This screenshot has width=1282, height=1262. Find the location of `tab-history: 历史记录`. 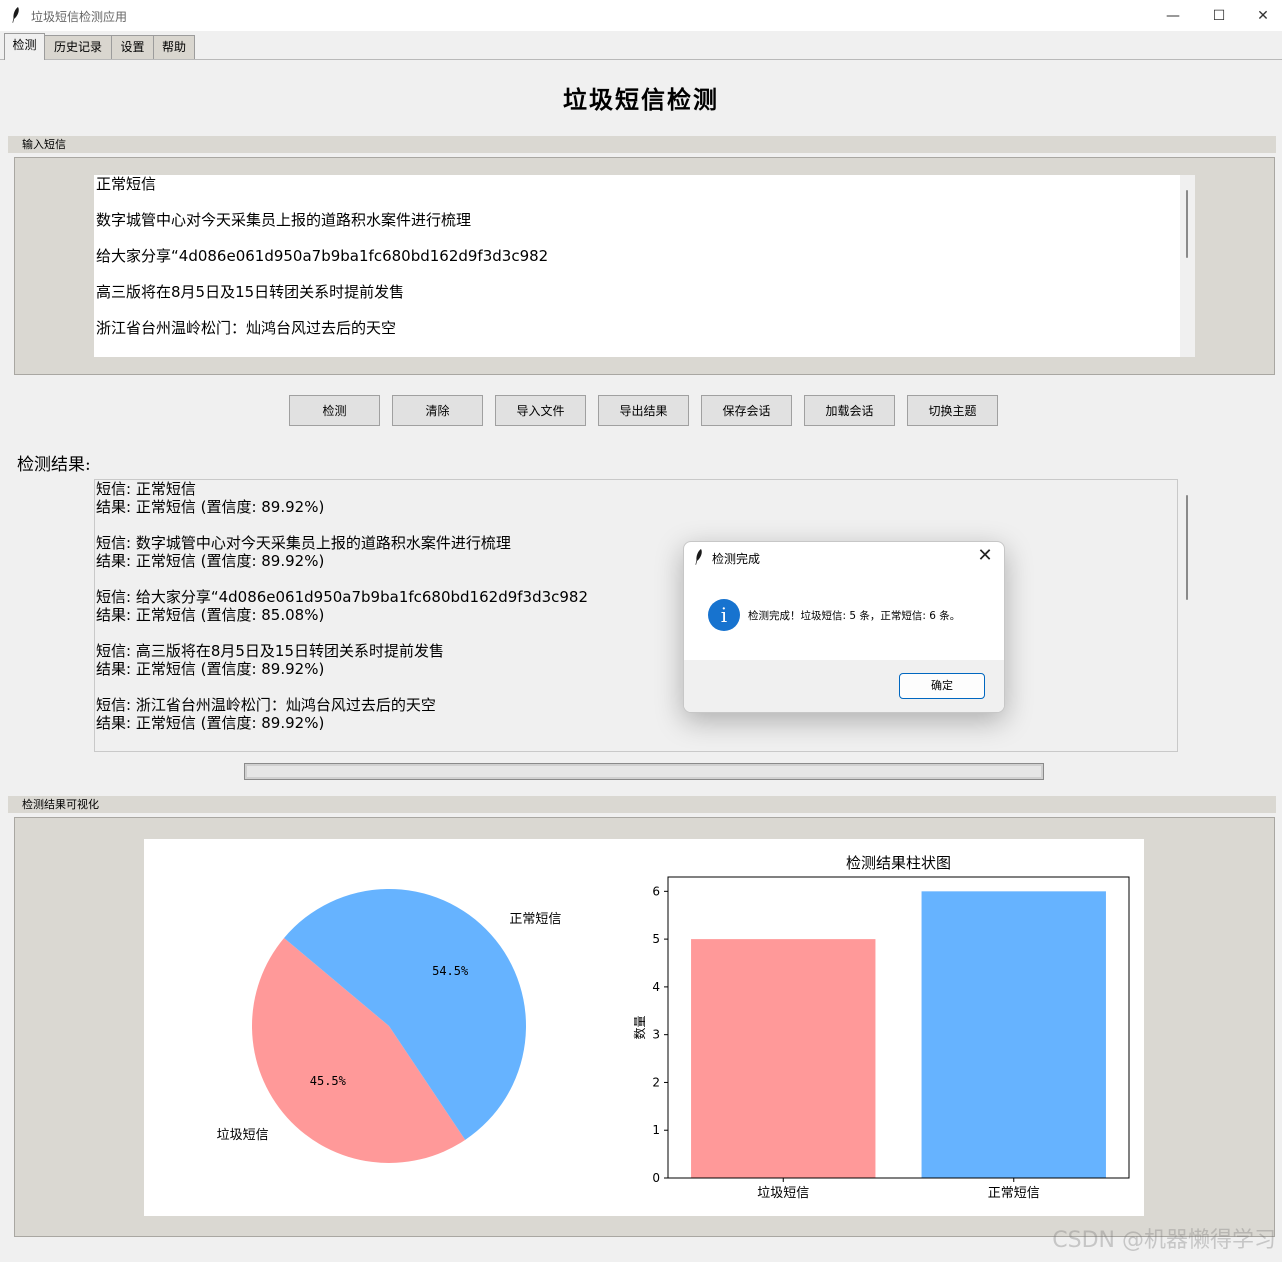

tab-history: 历史记录 is located at coordinates (78, 47).